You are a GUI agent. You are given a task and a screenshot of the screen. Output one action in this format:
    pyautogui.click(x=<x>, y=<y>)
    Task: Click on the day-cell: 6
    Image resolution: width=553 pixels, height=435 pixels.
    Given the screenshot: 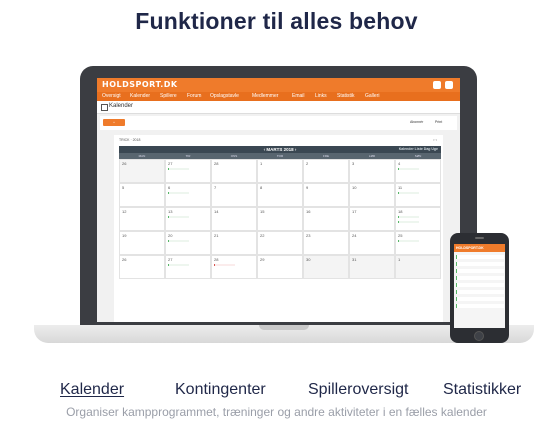 What is the action you would take?
    pyautogui.click(x=188, y=195)
    